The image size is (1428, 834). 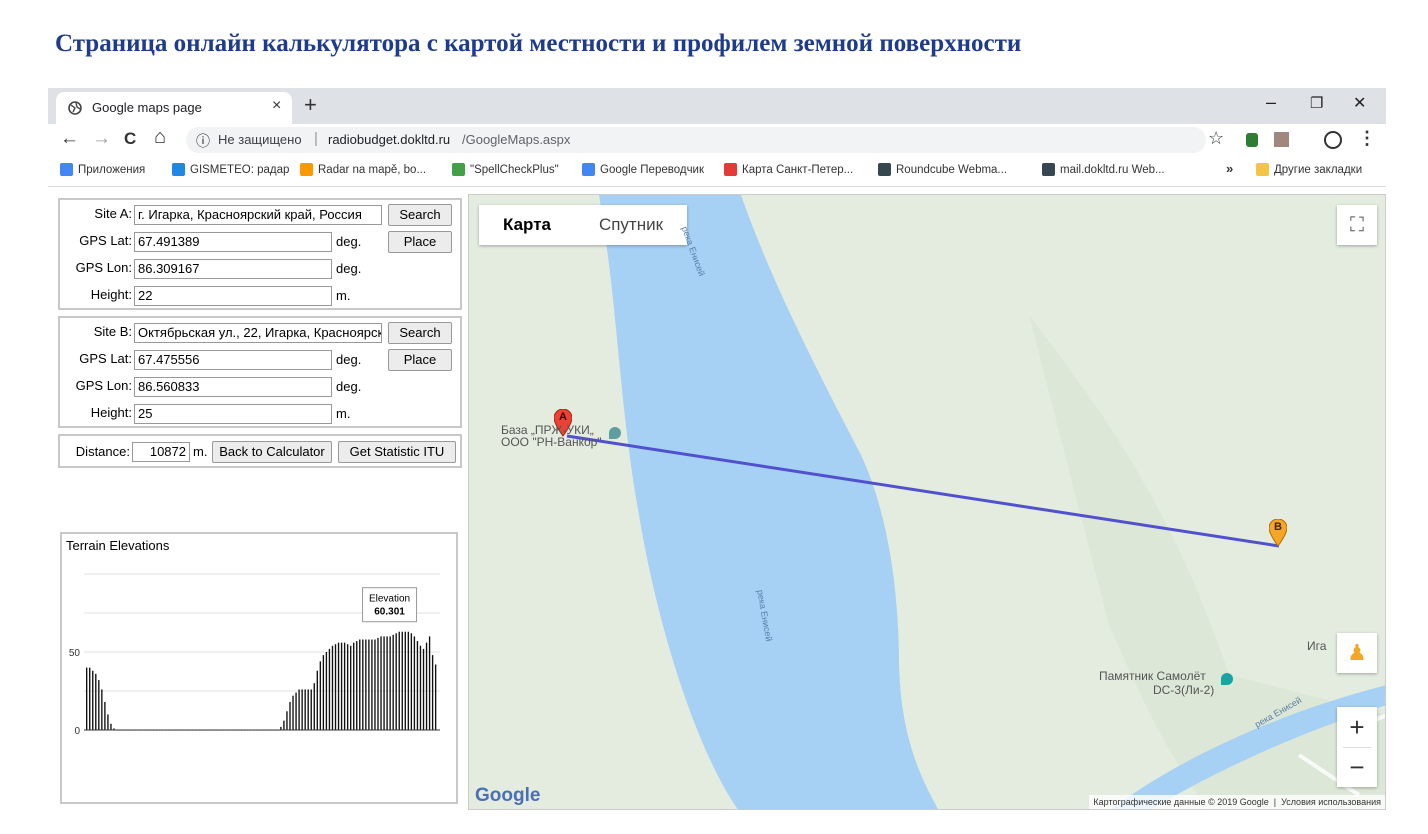 I want to click on bookmark-star-icon: ☆, so click(x=1216, y=138).